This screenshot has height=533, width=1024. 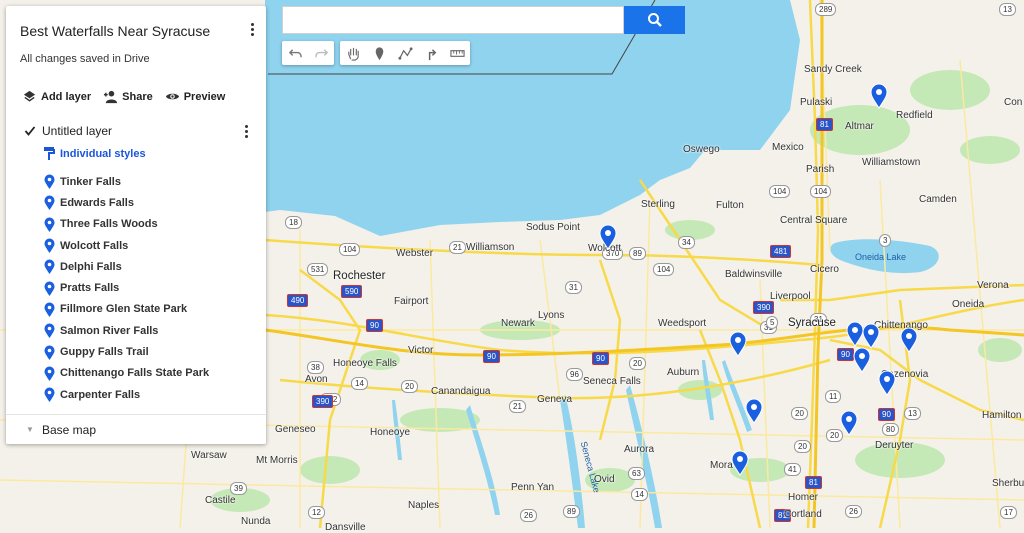 I want to click on place-label: Oneida Lake, so click(x=881, y=257).